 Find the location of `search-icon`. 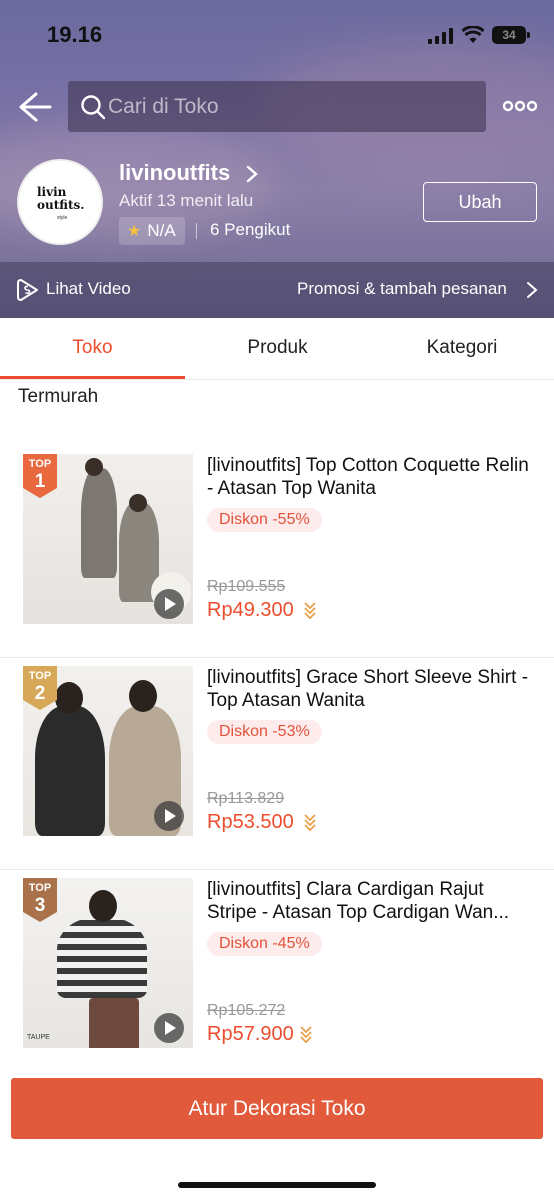

search-icon is located at coordinates (93, 107).